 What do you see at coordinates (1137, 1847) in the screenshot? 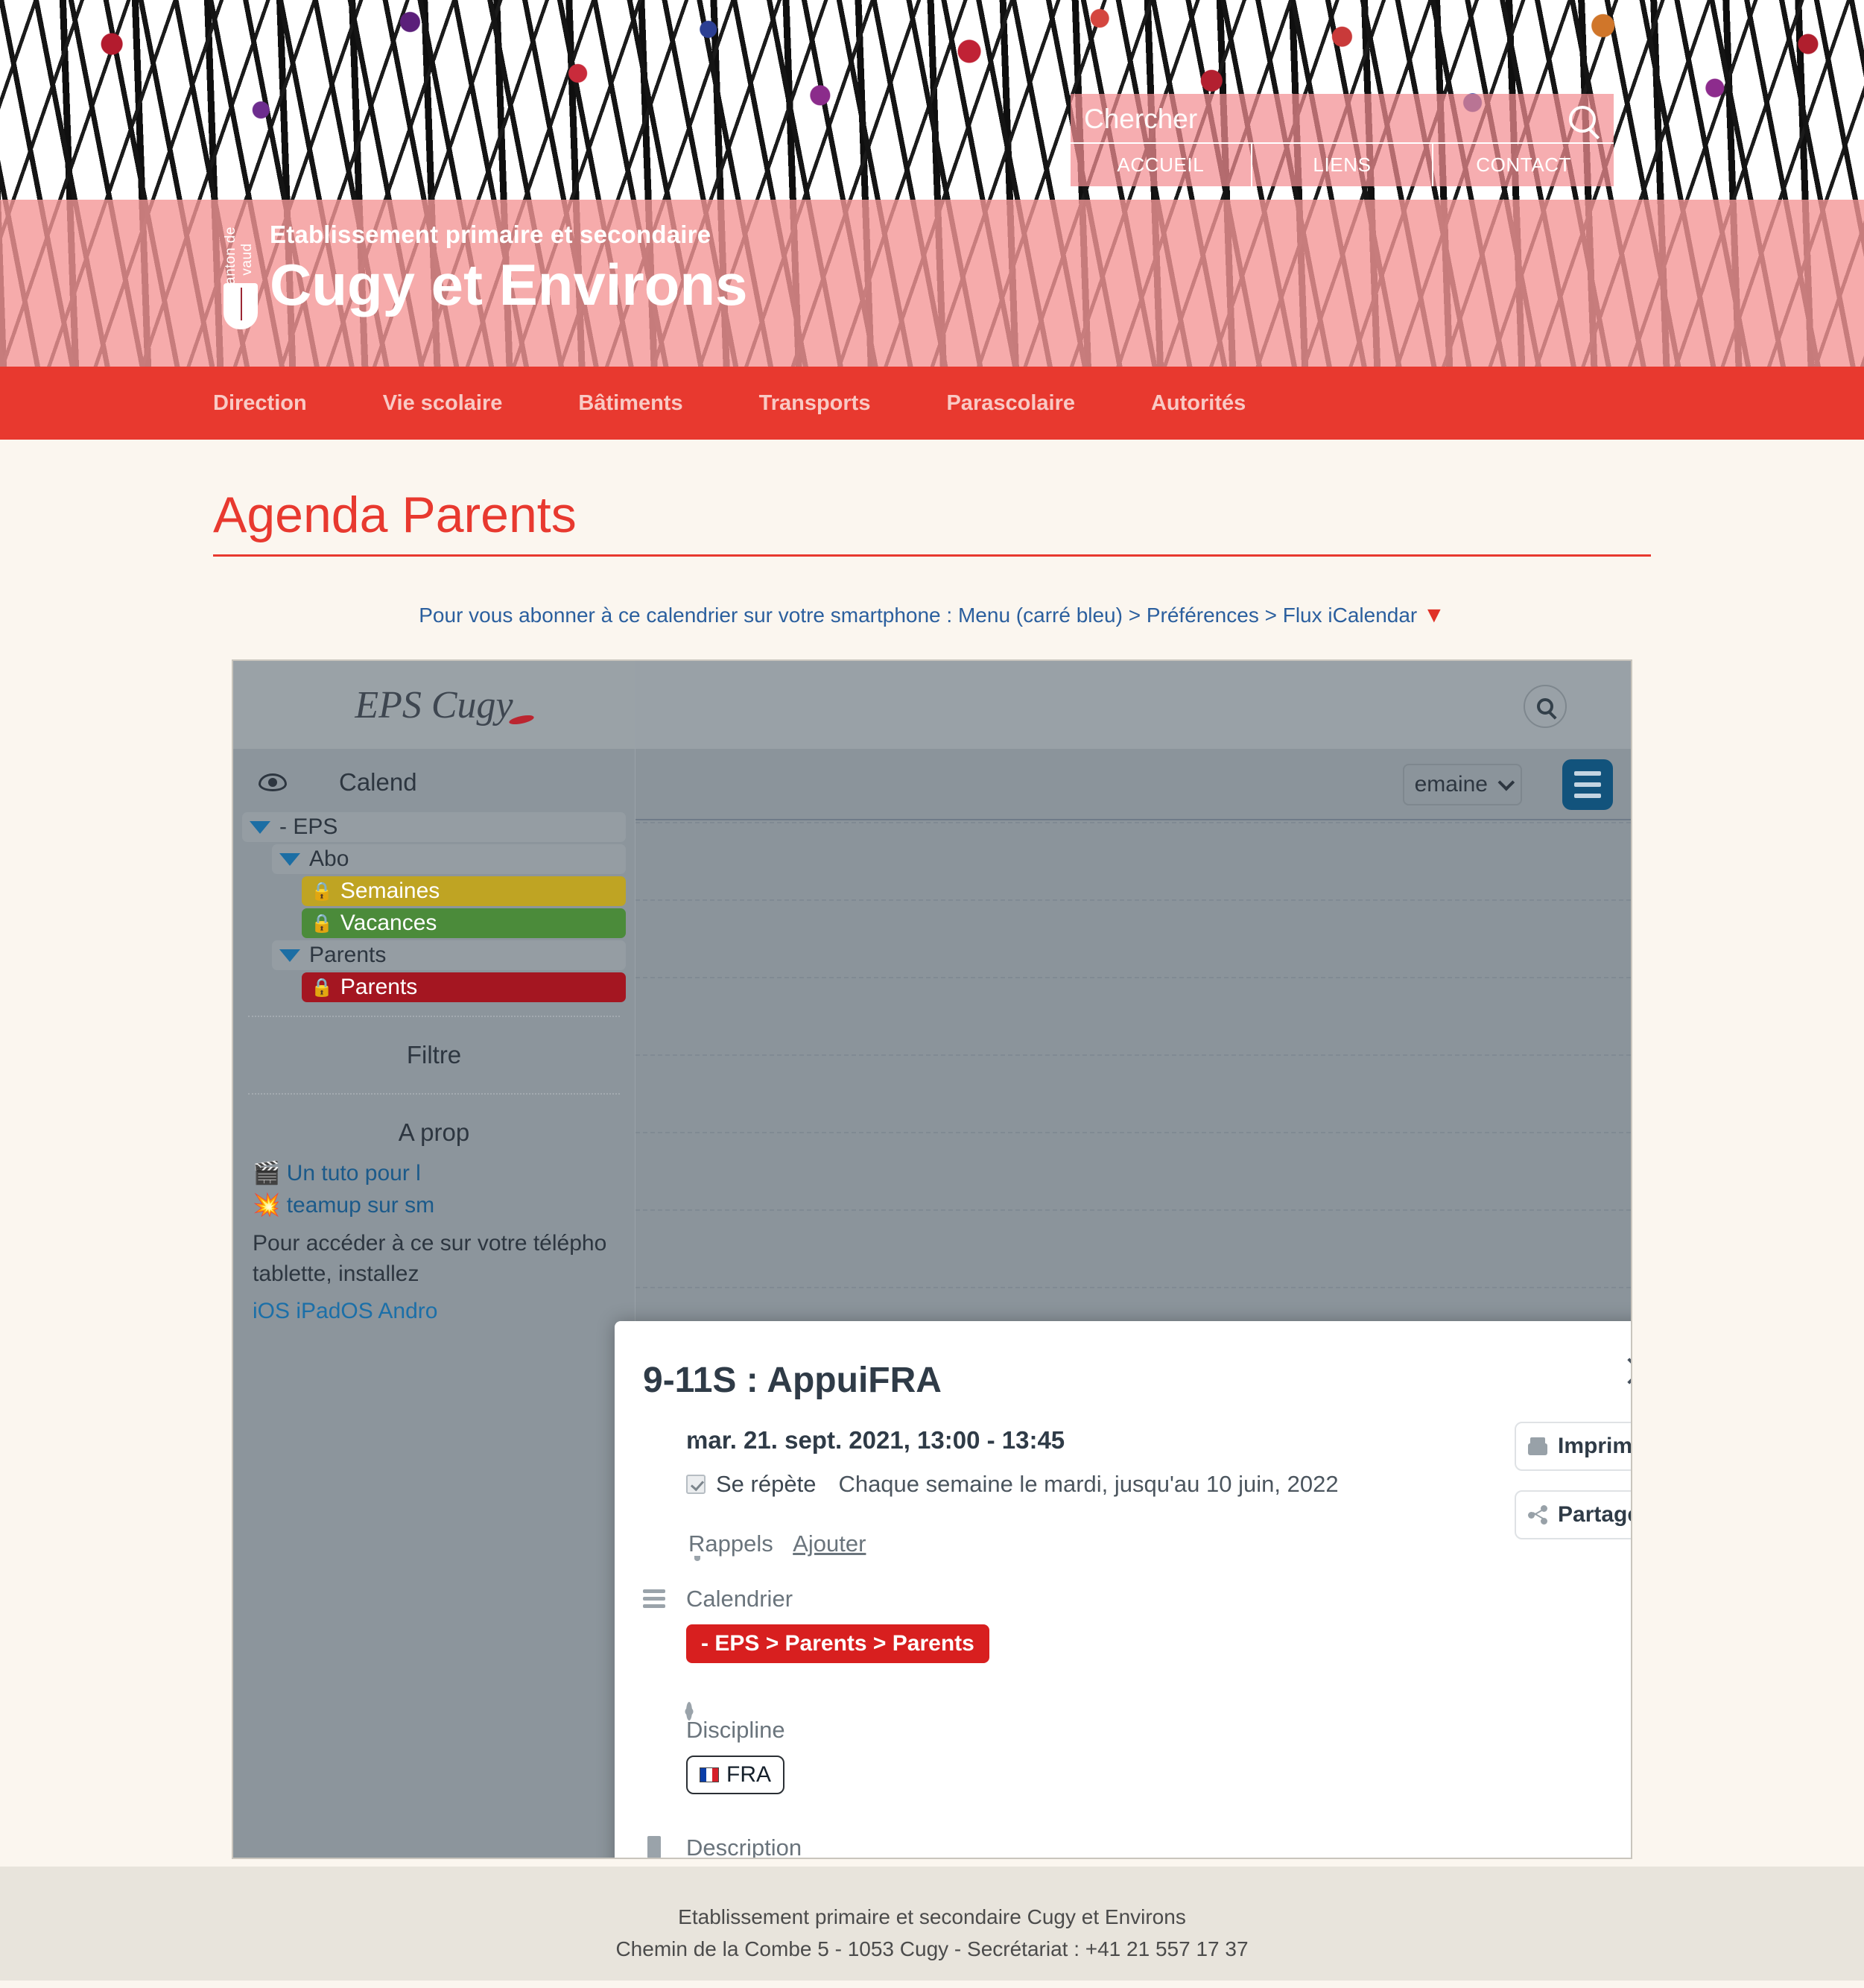
I see `field-description: Description` at bounding box center [1137, 1847].